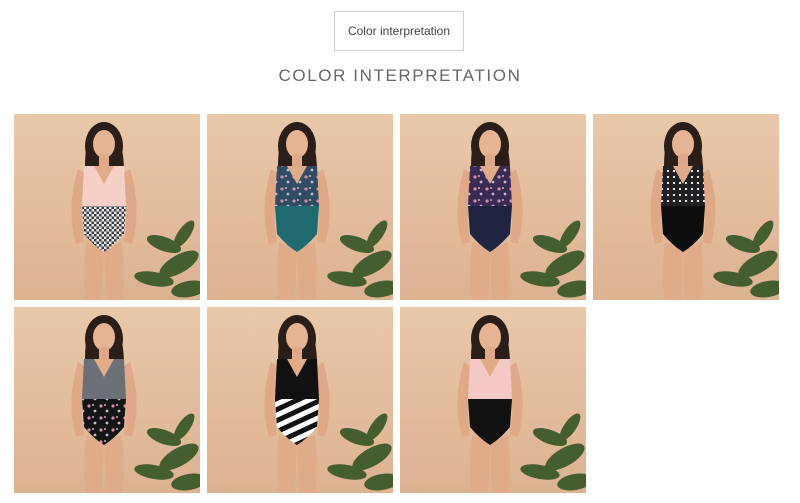 The image size is (800, 503). I want to click on section-title: COLOR INTERPRETATION, so click(400, 75).